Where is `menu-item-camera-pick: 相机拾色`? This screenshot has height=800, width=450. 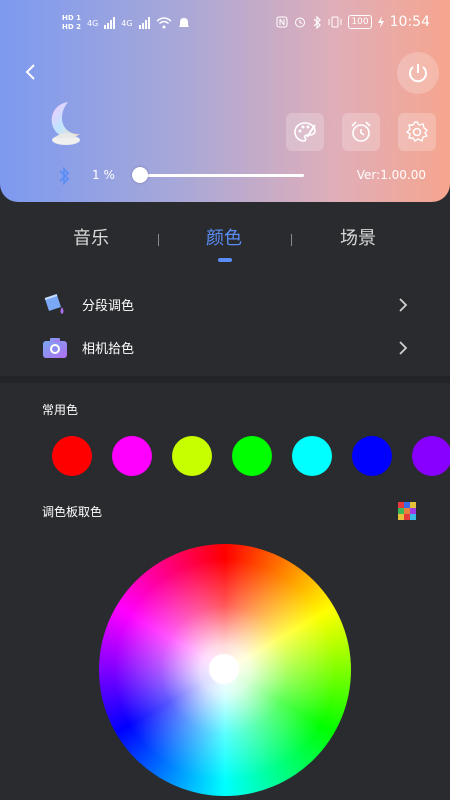 menu-item-camera-pick: 相机拾色 is located at coordinates (225, 348).